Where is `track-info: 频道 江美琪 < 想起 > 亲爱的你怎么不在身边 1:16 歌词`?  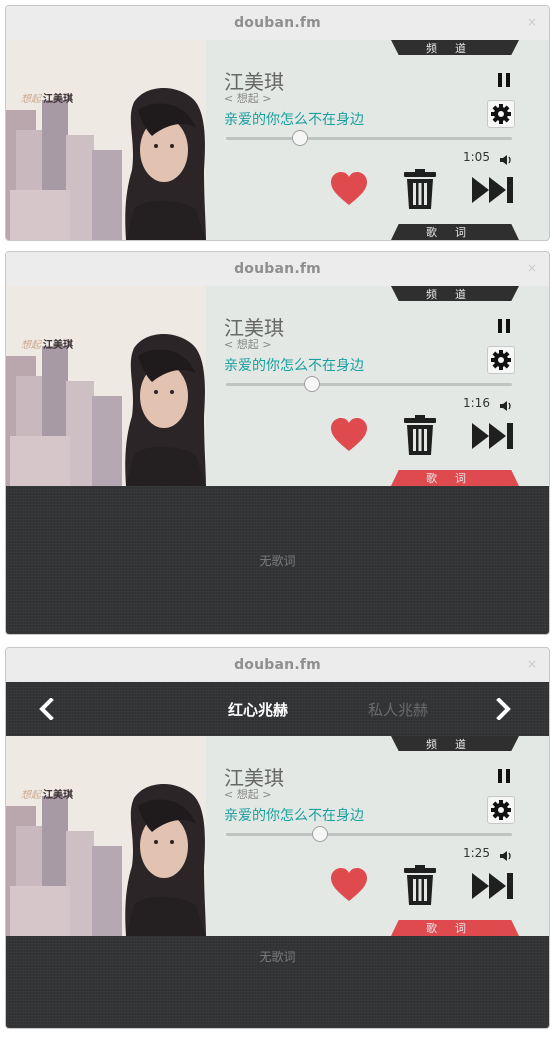 track-info: 频道 江美琪 < 想起 > 亲爱的你怎么不在身边 1:16 歌词 is located at coordinates (377, 386).